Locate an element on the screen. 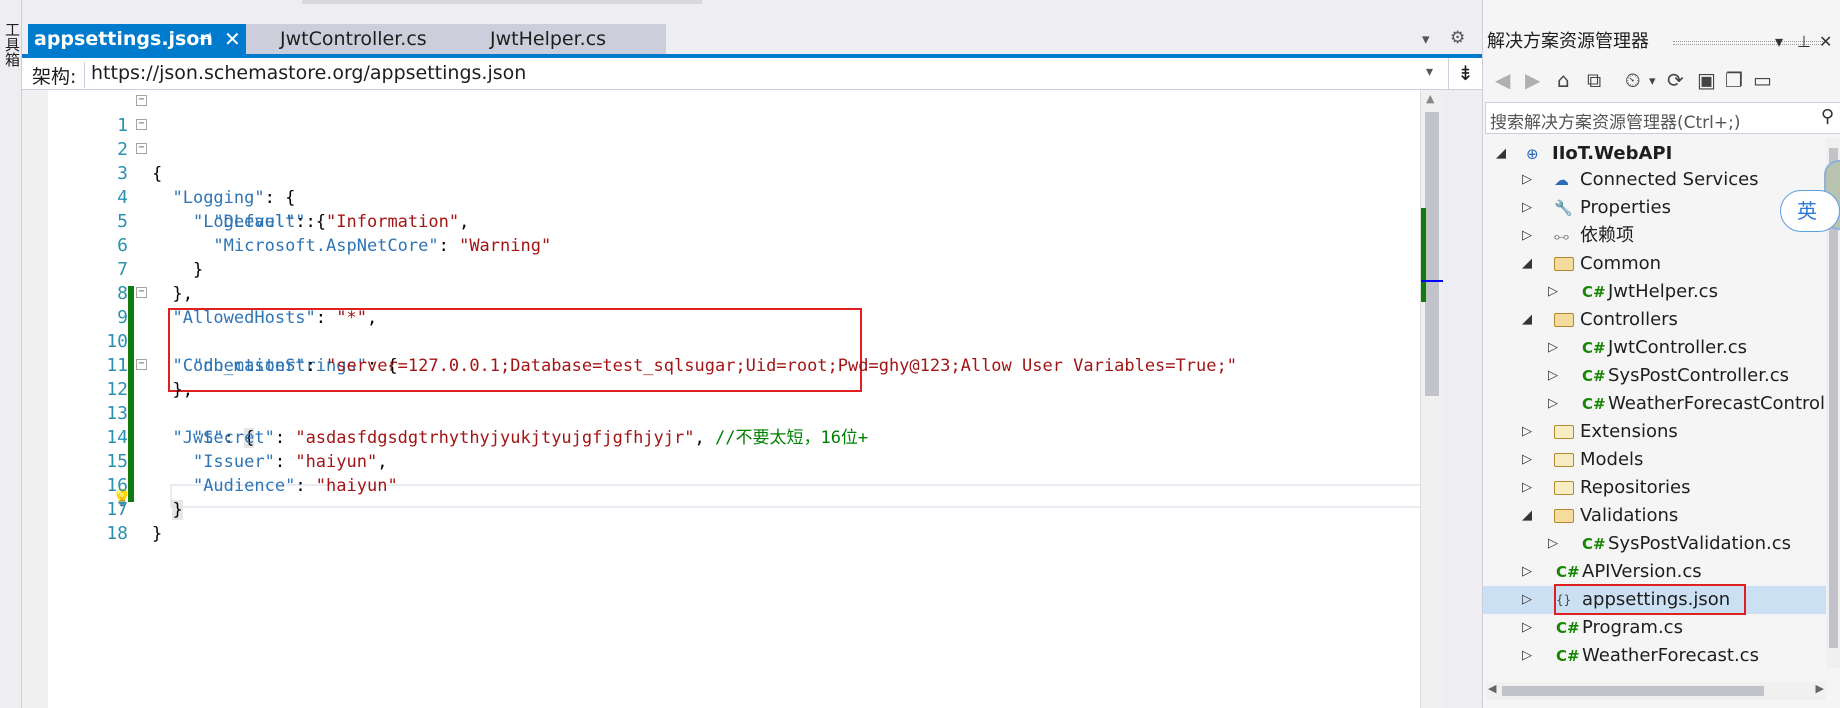 The image size is (1840, 708). tree-item-label: Connected Services is located at coordinates (1669, 179).